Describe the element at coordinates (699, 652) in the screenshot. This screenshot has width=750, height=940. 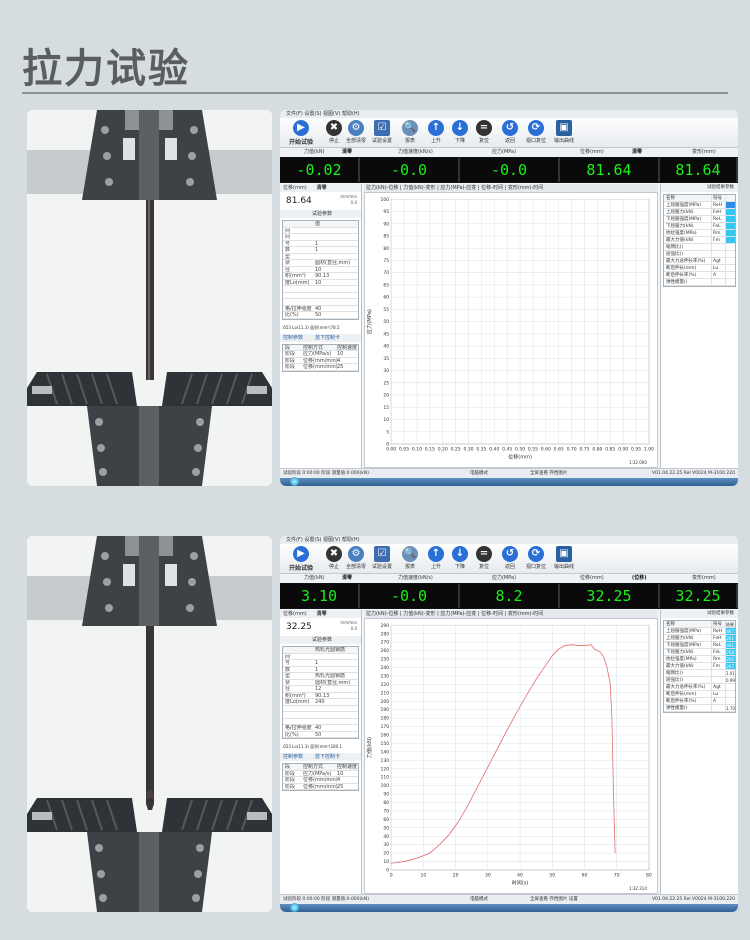
I see `results-row: 下屈服力(kN) FeL 258` at that location.